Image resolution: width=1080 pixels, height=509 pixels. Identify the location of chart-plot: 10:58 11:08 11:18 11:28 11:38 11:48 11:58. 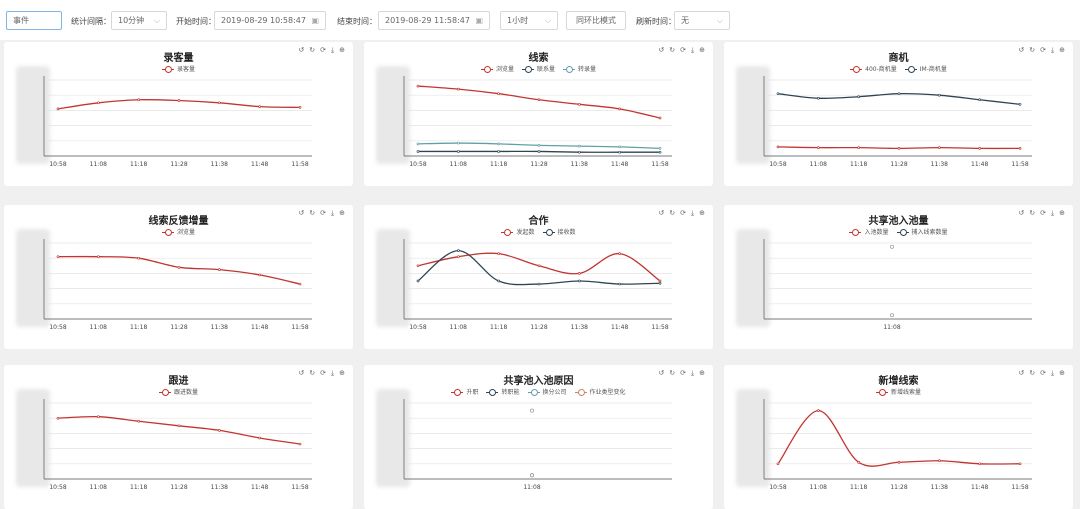
(177, 285).